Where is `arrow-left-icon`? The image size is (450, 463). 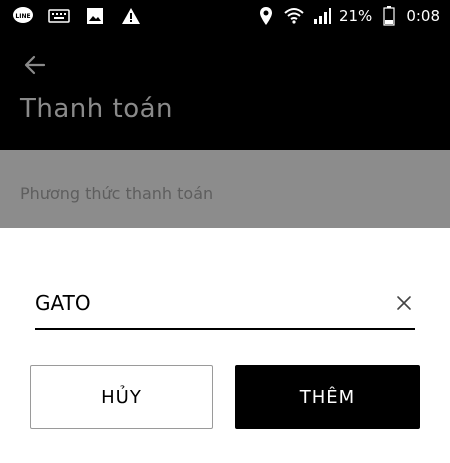 arrow-left-icon is located at coordinates (35, 65).